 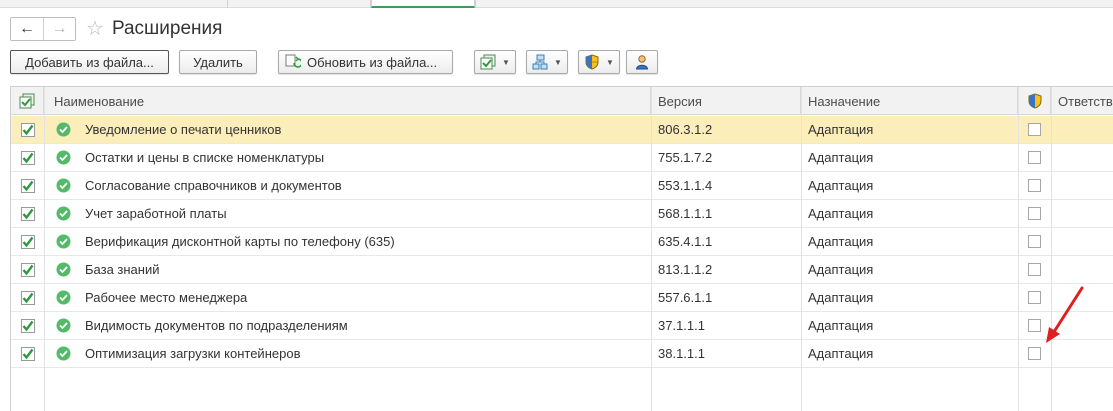 I want to click on table-row: Учет заработной платы 568.1.1.1 Адаптация, so click(x=562, y=214).